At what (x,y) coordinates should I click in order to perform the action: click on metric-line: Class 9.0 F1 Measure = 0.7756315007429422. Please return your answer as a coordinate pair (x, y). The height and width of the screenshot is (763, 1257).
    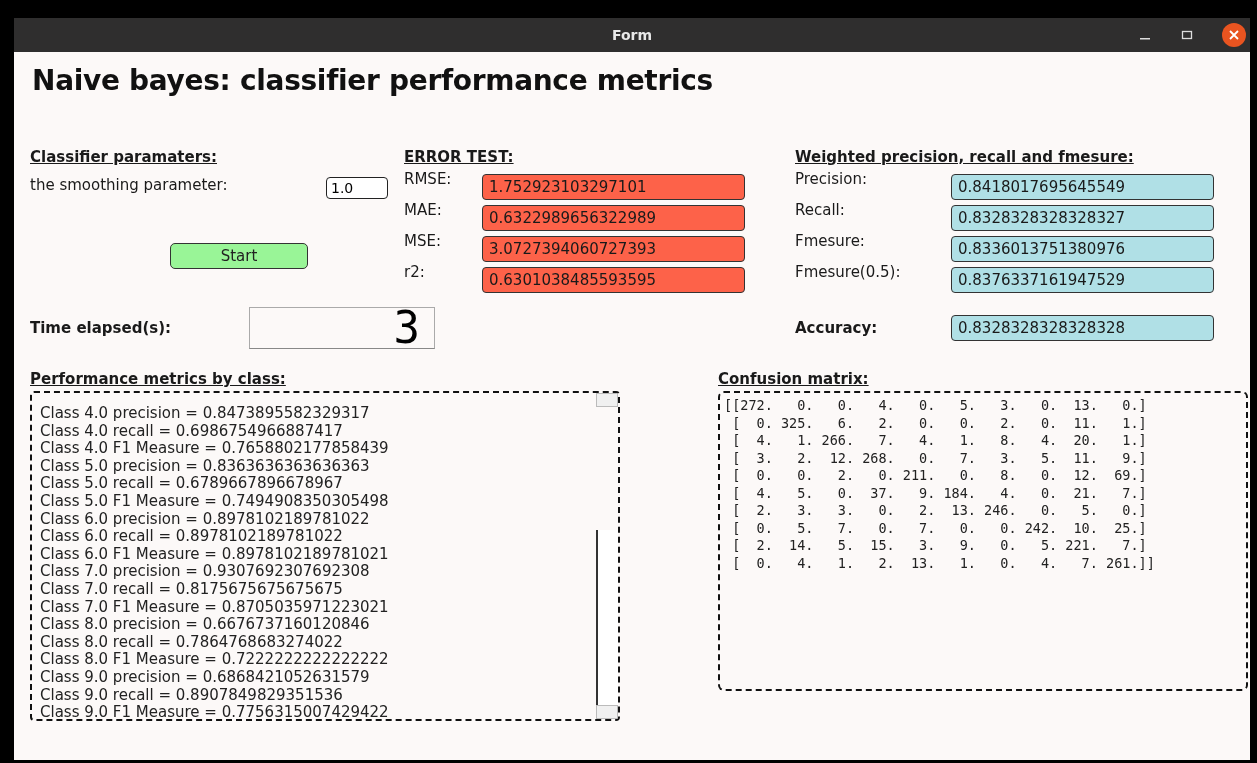
    Looking at the image, I should click on (215, 711).